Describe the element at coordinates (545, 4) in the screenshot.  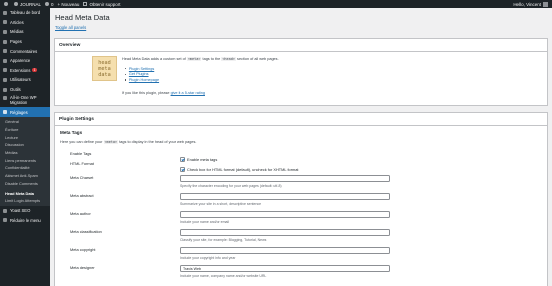
I see `avatar` at that location.